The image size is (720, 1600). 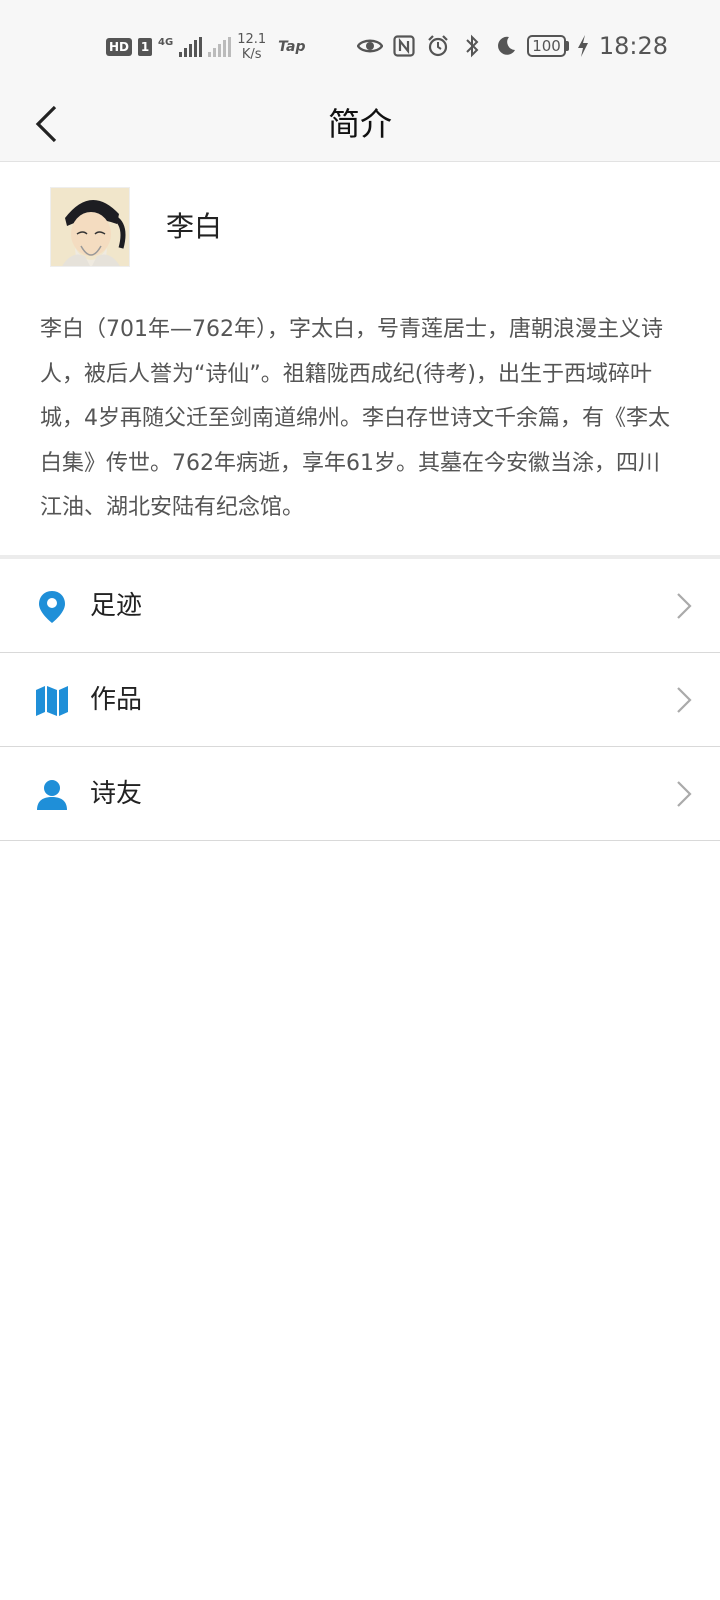 I want to click on location-pin-icon, so click(x=52, y=607).